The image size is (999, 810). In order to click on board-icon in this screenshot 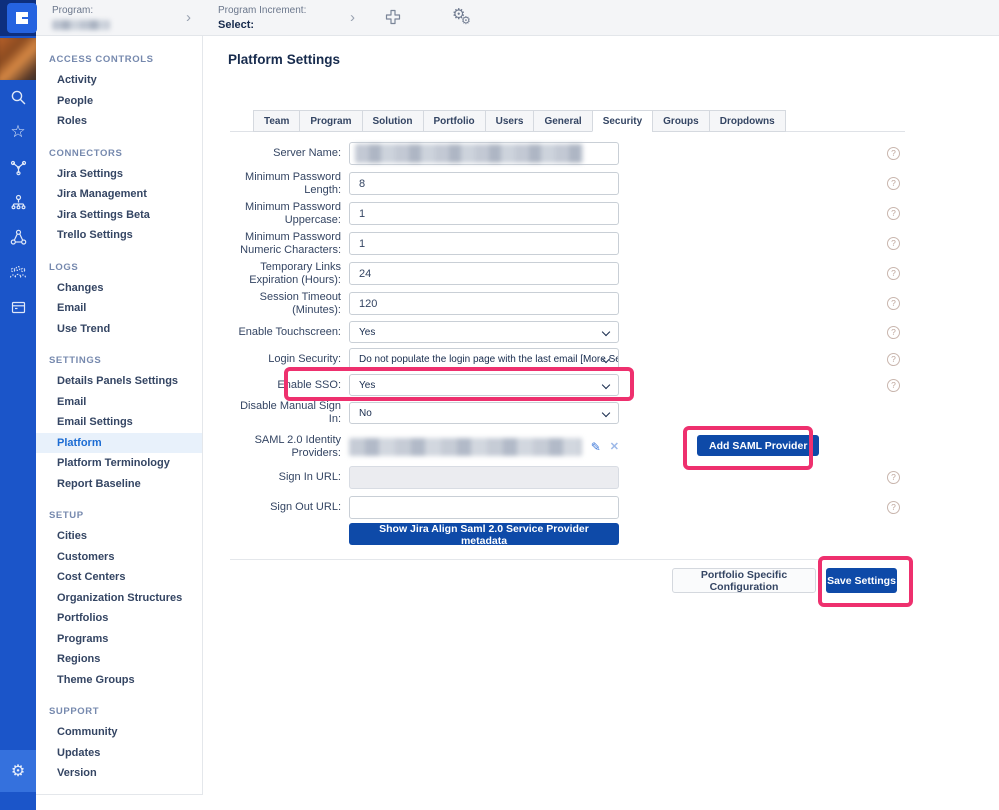, I will do `click(18, 307)`.